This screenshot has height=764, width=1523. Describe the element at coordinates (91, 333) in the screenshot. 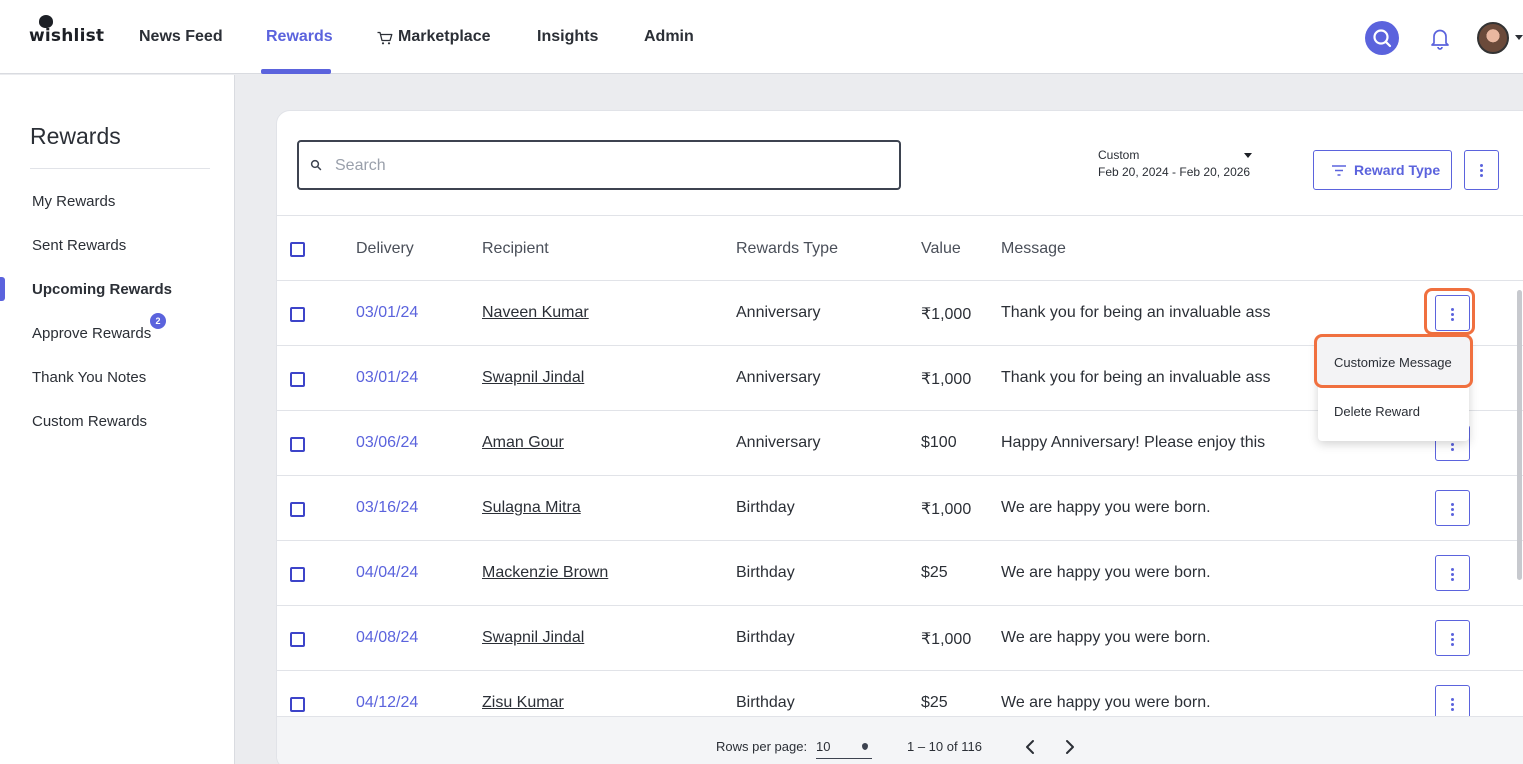

I see `sidebar-item-approve-rewards: Approve Rewards` at that location.